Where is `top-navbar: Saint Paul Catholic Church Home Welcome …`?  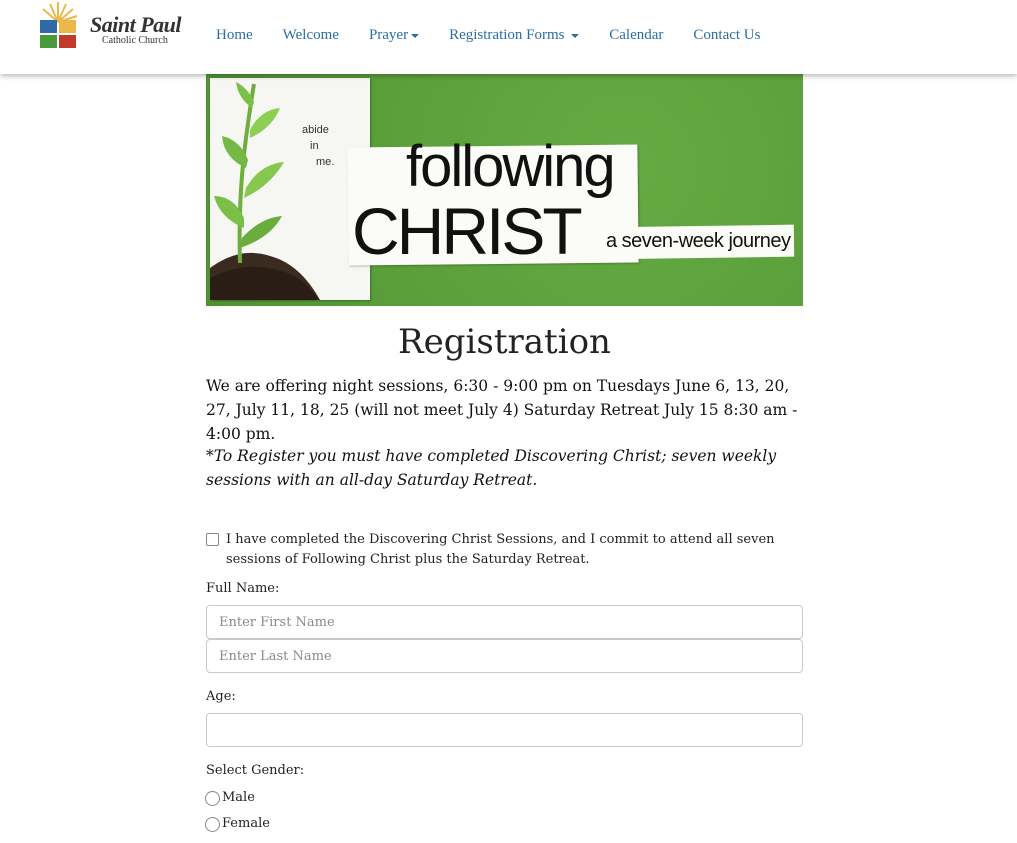 top-navbar: Saint Paul Catholic Church Home Welcome … is located at coordinates (508, 37).